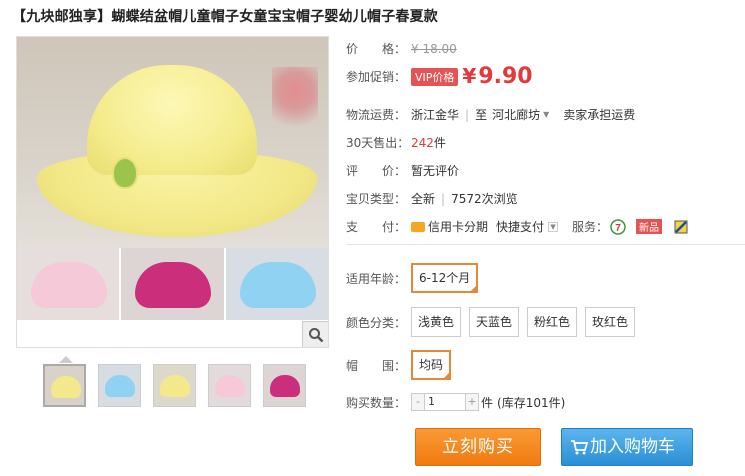 The width and height of the screenshot is (745, 476). What do you see at coordinates (481, 115) in the screenshot?
I see `ship-to-prefix: 至` at bounding box center [481, 115].